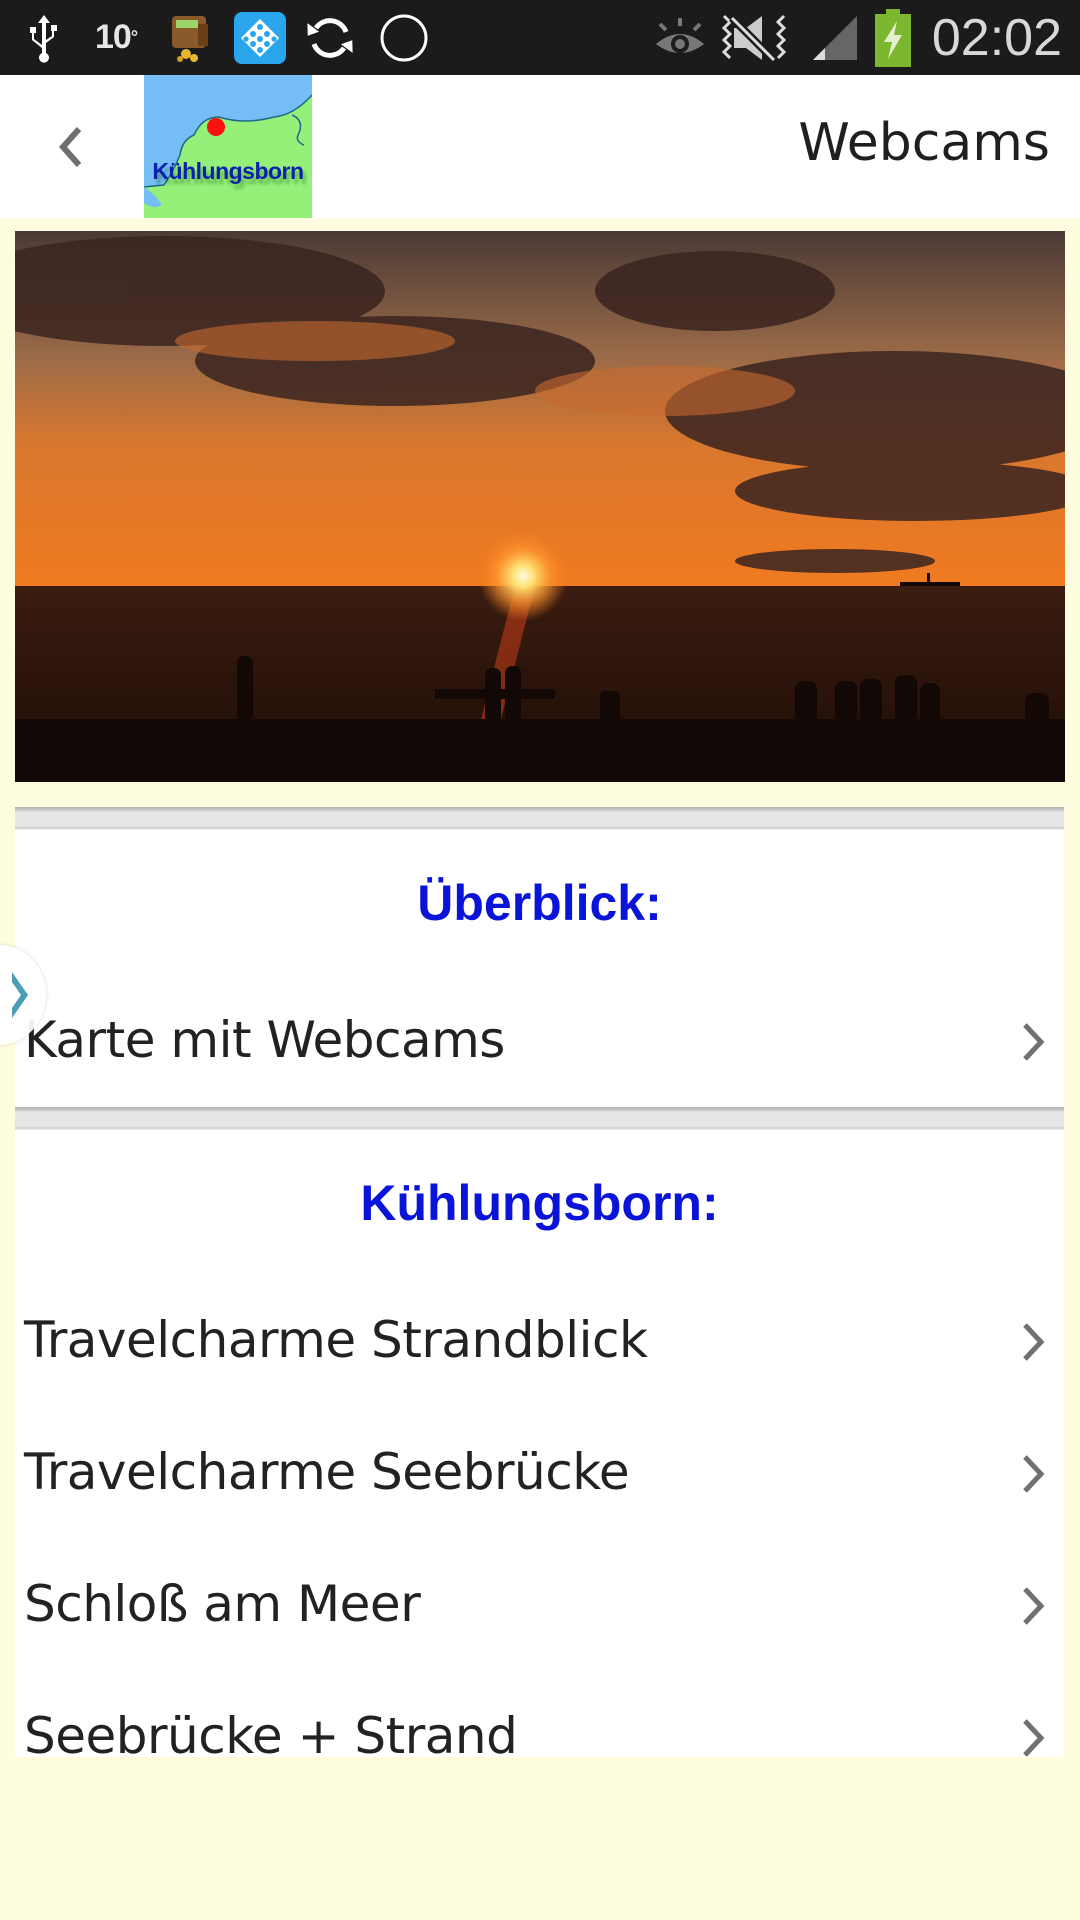 The height and width of the screenshot is (1920, 1080). I want to click on signal-icon, so click(835, 37).